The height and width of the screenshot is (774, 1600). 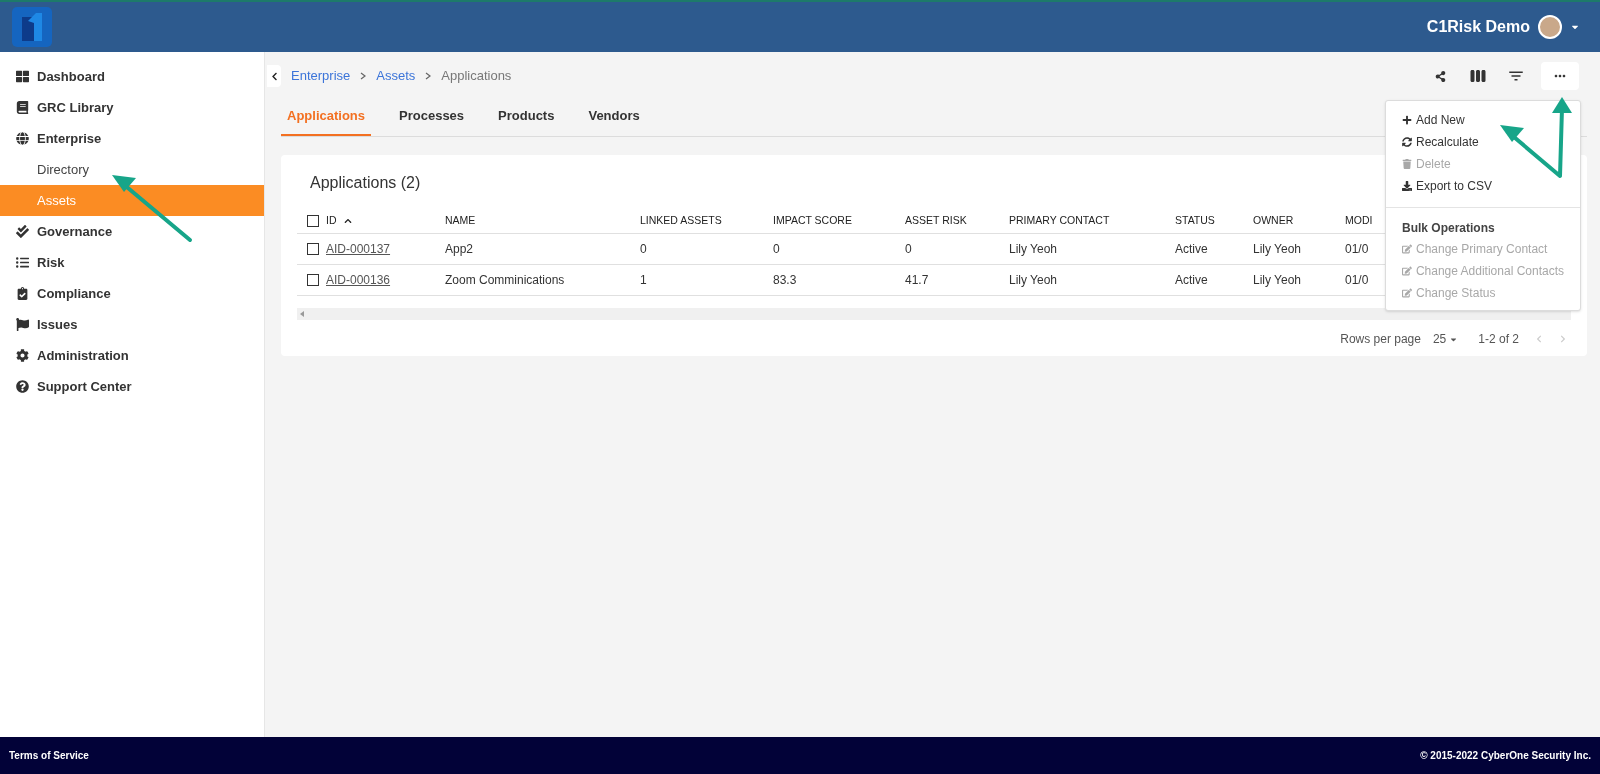 I want to click on breadcrumb-link: Assets, so click(x=396, y=76).